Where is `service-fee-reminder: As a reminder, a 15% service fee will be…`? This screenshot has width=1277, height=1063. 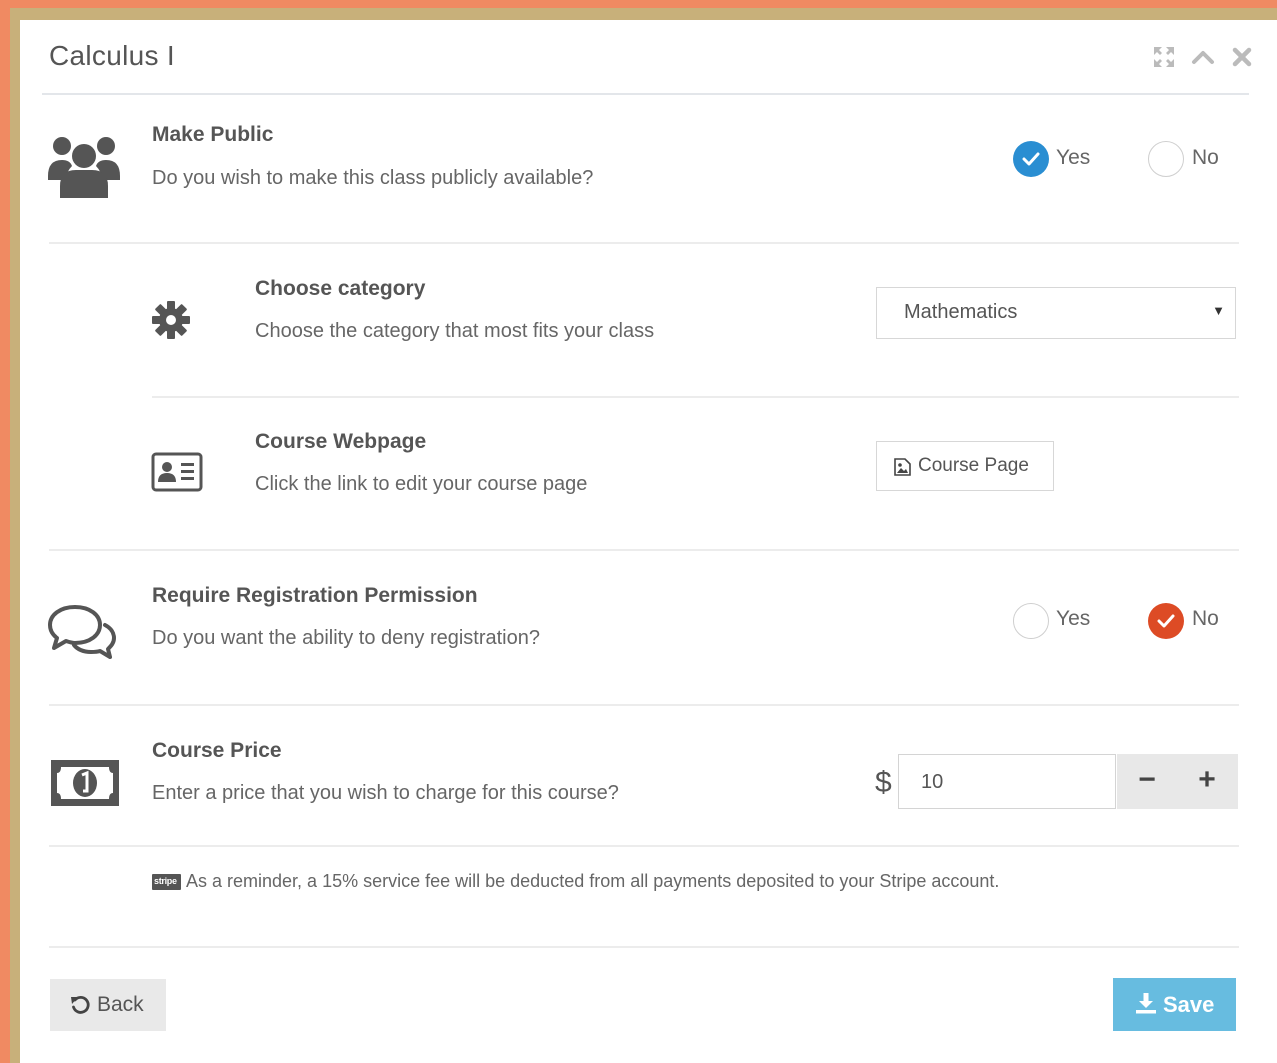 service-fee-reminder: As a reminder, a 15% service fee will be… is located at coordinates (593, 881).